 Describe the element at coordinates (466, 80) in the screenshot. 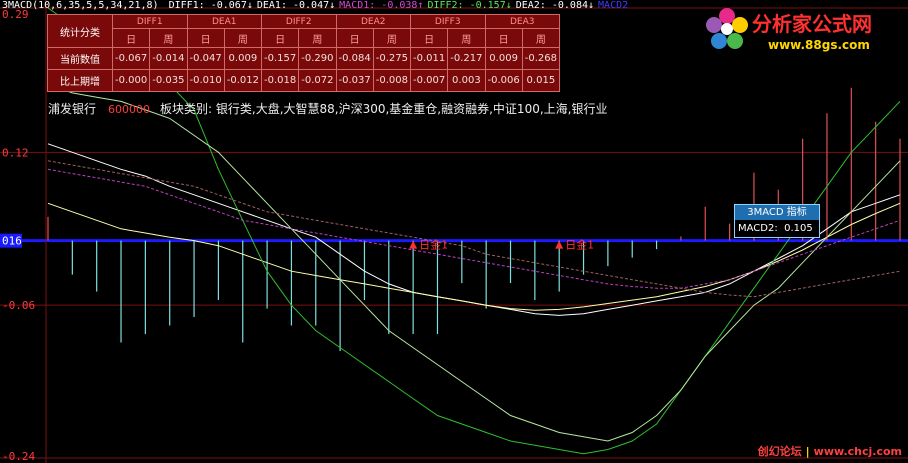

I see `table-cell: 0.003` at that location.